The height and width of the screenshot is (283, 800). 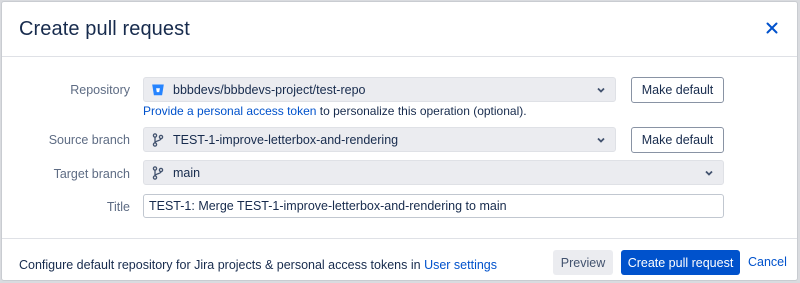 I want to click on title-label: Title, so click(x=118, y=207).